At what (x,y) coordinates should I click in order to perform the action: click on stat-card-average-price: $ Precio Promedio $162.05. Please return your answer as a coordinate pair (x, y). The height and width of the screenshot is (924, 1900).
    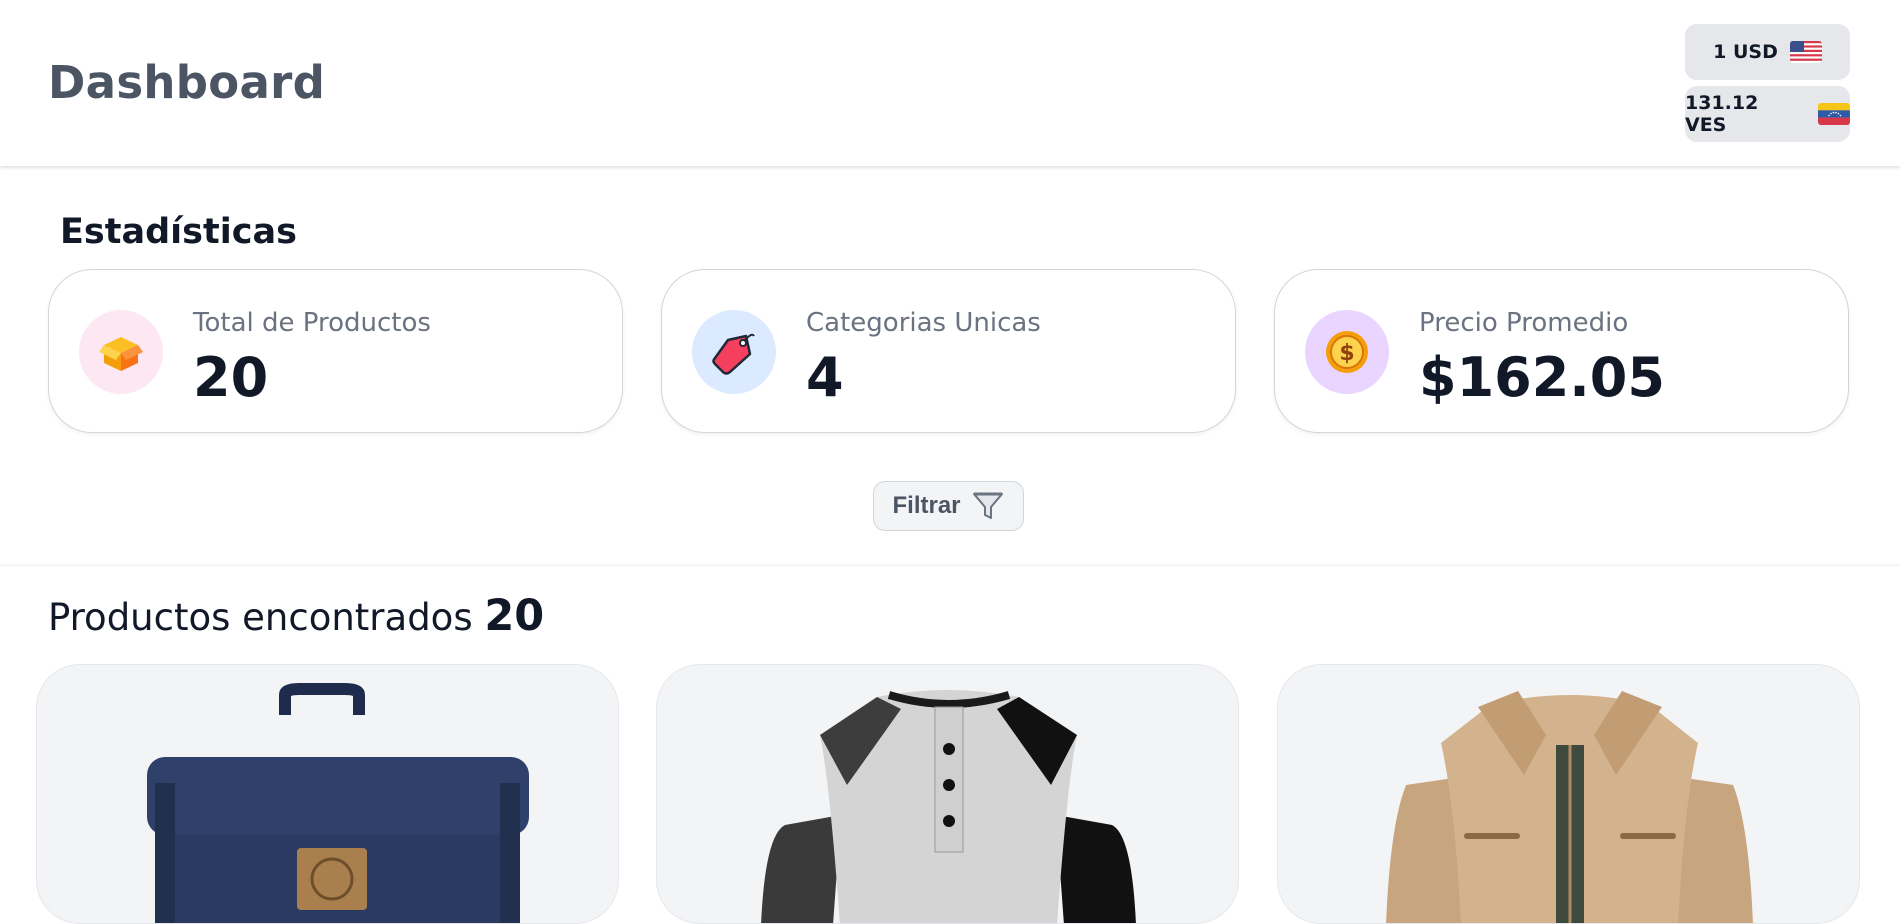
    Looking at the image, I should click on (1561, 351).